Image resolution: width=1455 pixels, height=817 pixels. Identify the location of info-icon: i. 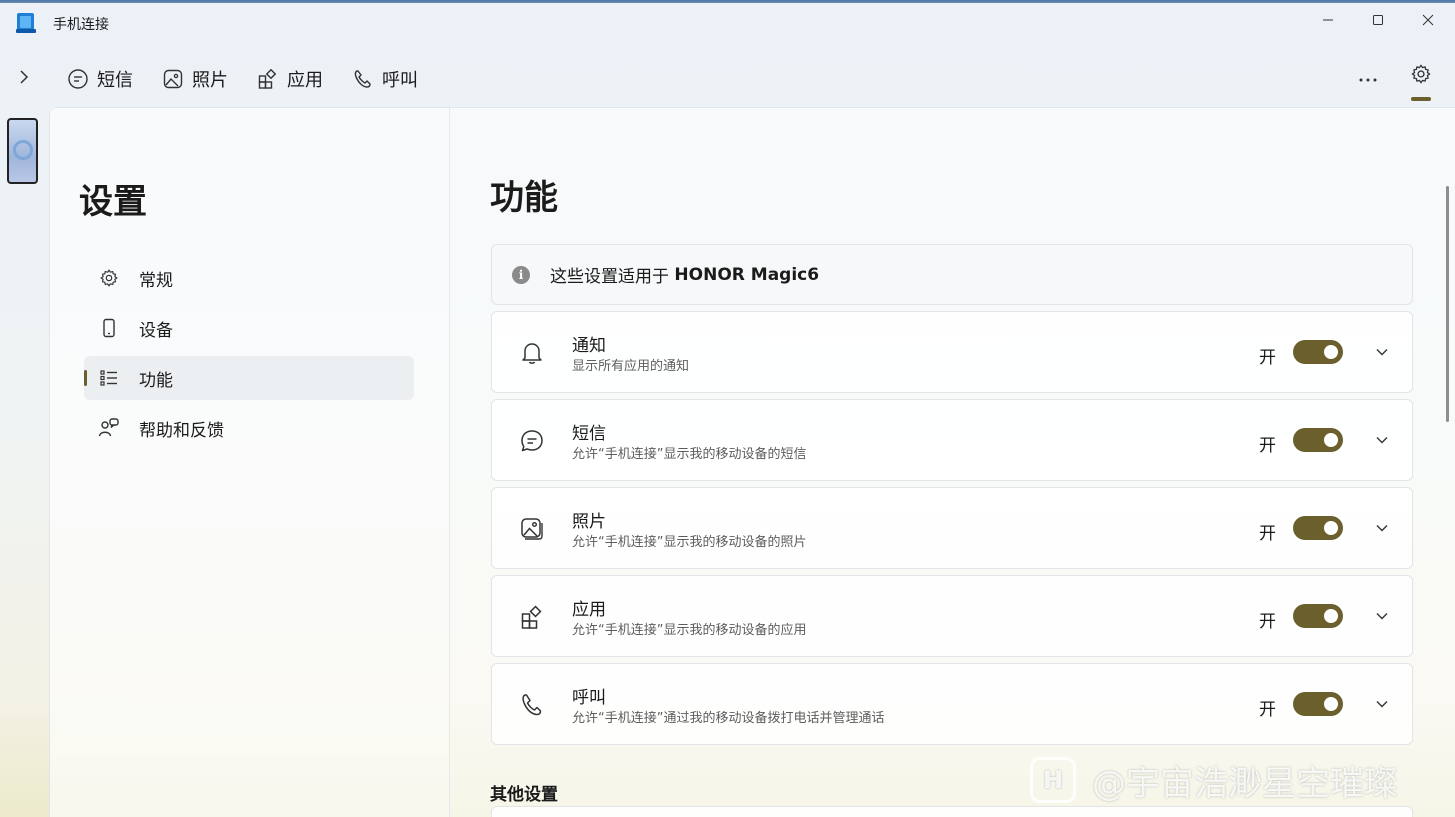
(521, 274).